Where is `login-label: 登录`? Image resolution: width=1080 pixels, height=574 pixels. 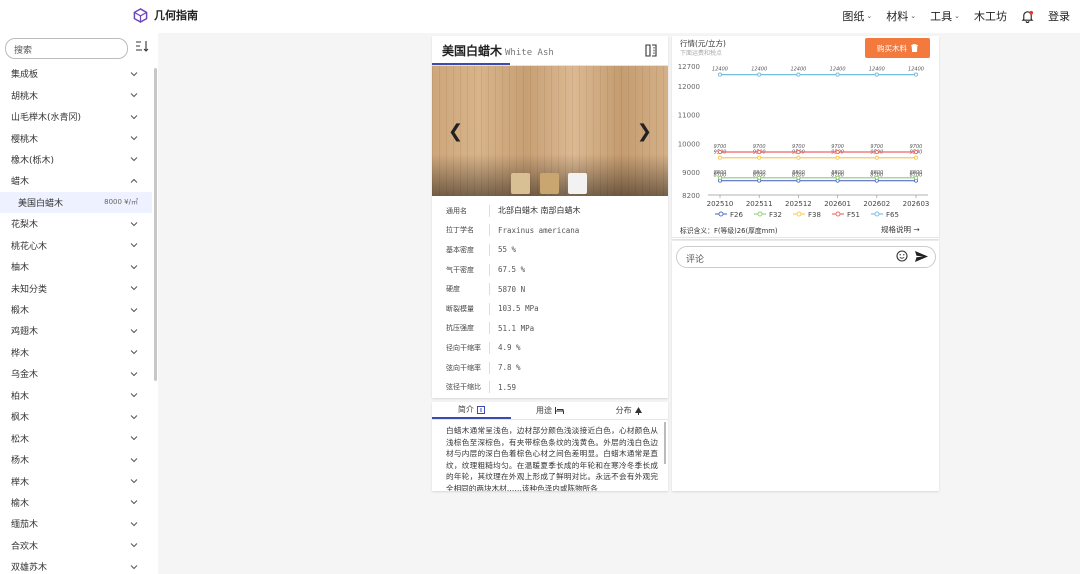
login-label: 登录 is located at coordinates (1059, 16).